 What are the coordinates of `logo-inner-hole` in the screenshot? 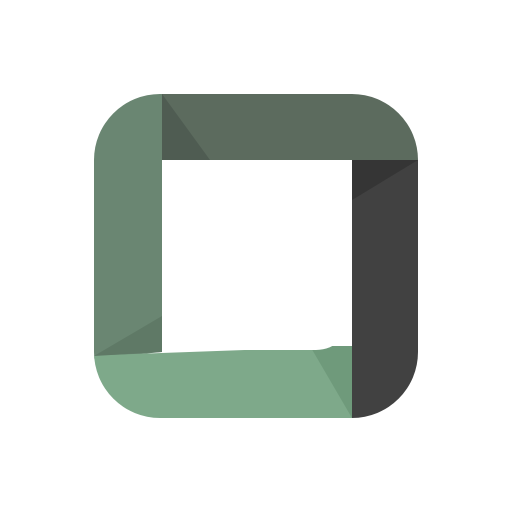 It's located at (257, 255).